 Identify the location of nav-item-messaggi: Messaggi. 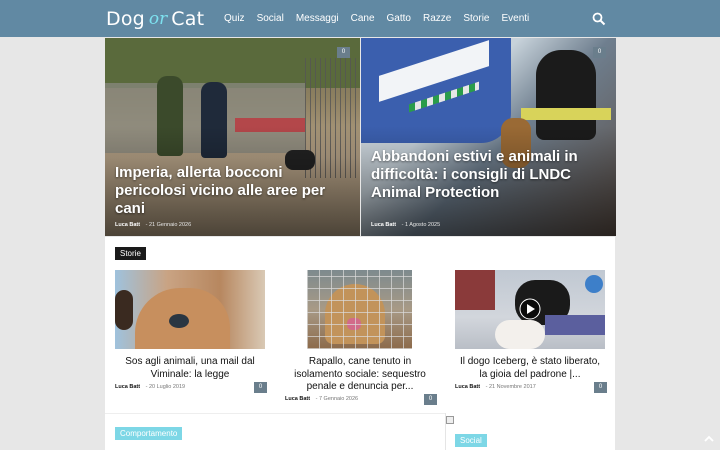
(317, 18).